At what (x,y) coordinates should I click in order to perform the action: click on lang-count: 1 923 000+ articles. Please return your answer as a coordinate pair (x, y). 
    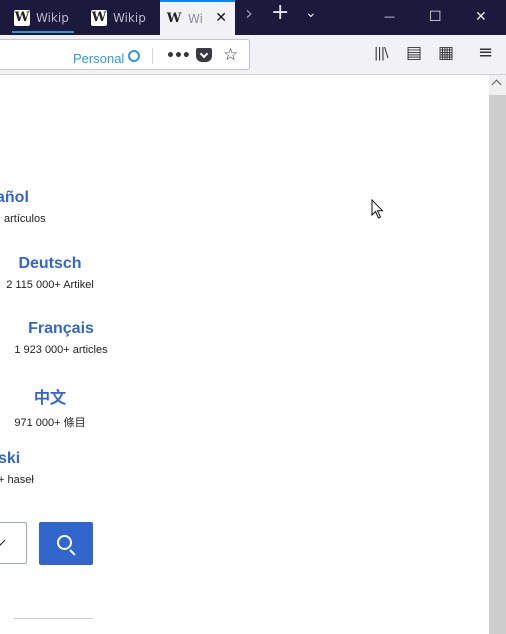
    Looking at the image, I should click on (61, 350).